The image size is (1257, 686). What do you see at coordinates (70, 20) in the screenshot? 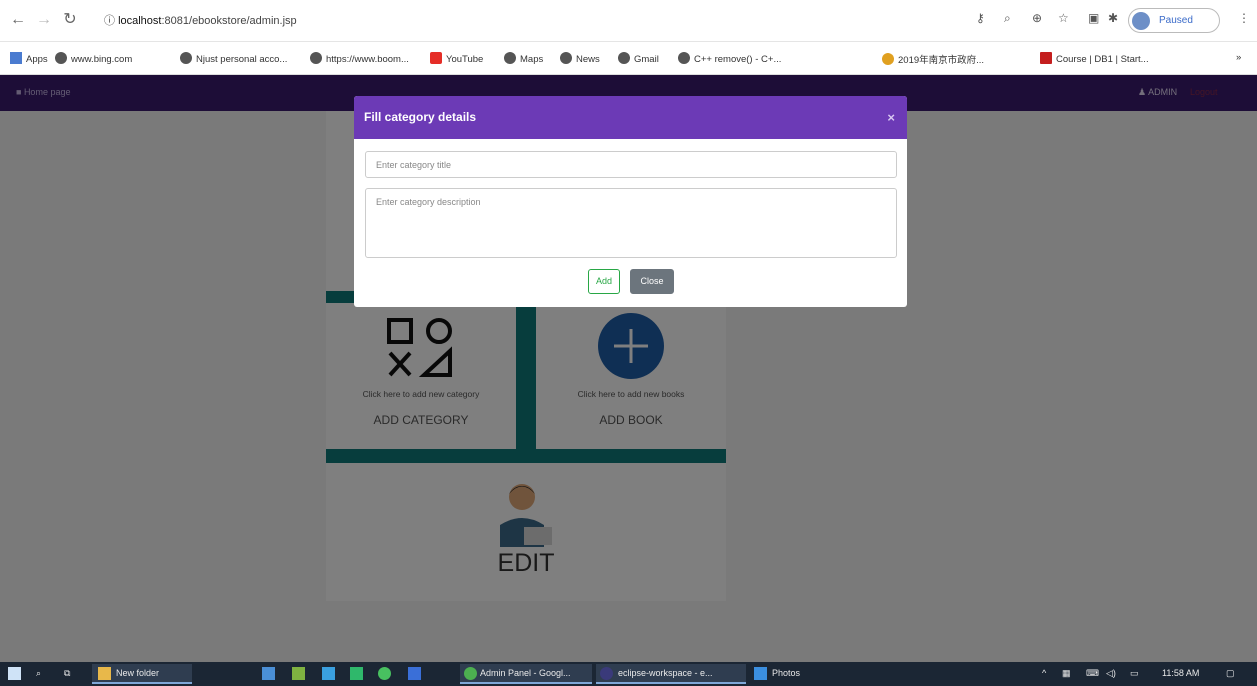
I see `reload-icon: ↻` at bounding box center [70, 20].